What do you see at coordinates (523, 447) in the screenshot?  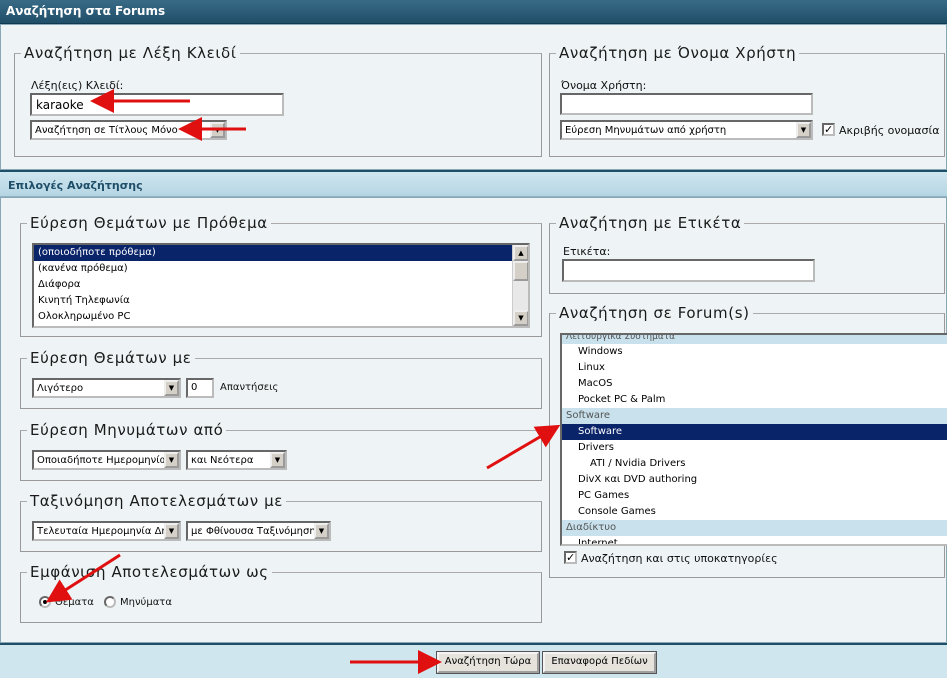 I see `arrow-forum` at bounding box center [523, 447].